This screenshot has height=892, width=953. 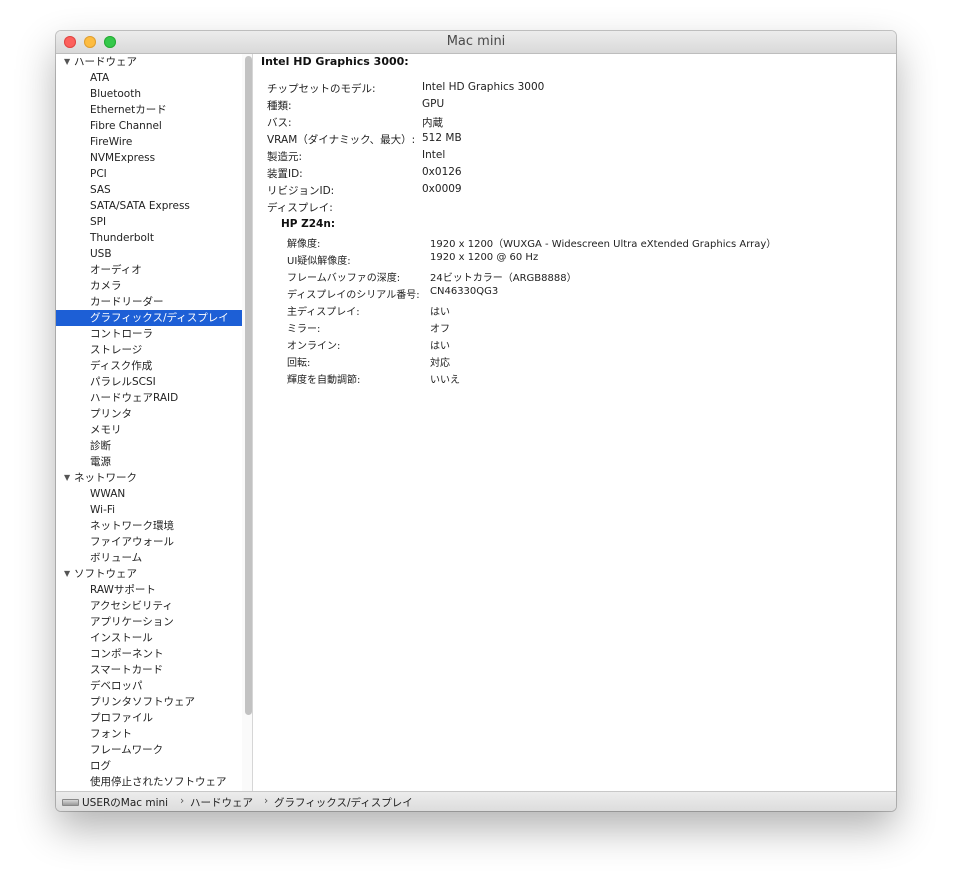 I want to click on sidebar-item: コンポーネント, so click(x=149, y=654).